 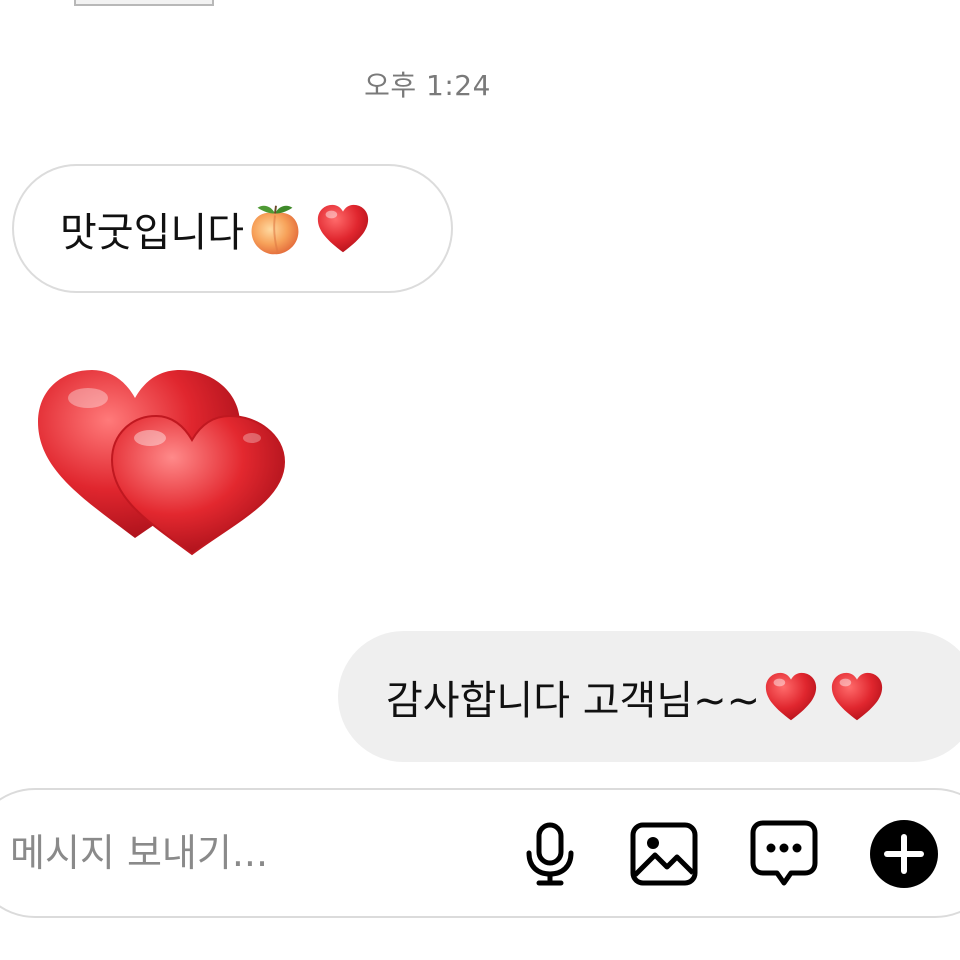 I want to click on sticker-chat-button, so click(x=784, y=854).